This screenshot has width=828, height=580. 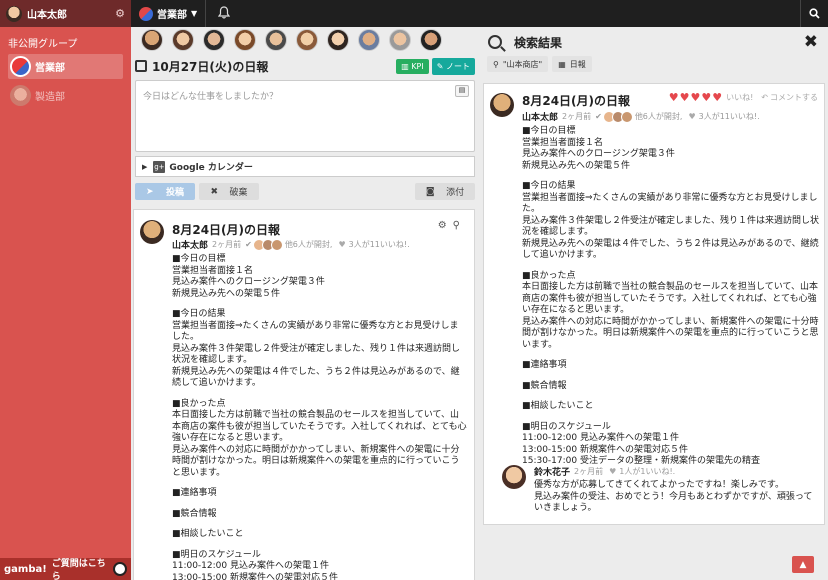 What do you see at coordinates (803, 564) in the screenshot?
I see `scroll-top-button: ▲` at bounding box center [803, 564].